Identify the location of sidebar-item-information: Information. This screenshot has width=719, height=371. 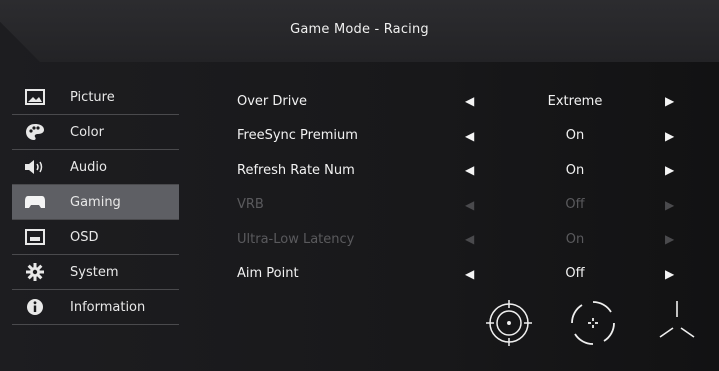
(95, 307).